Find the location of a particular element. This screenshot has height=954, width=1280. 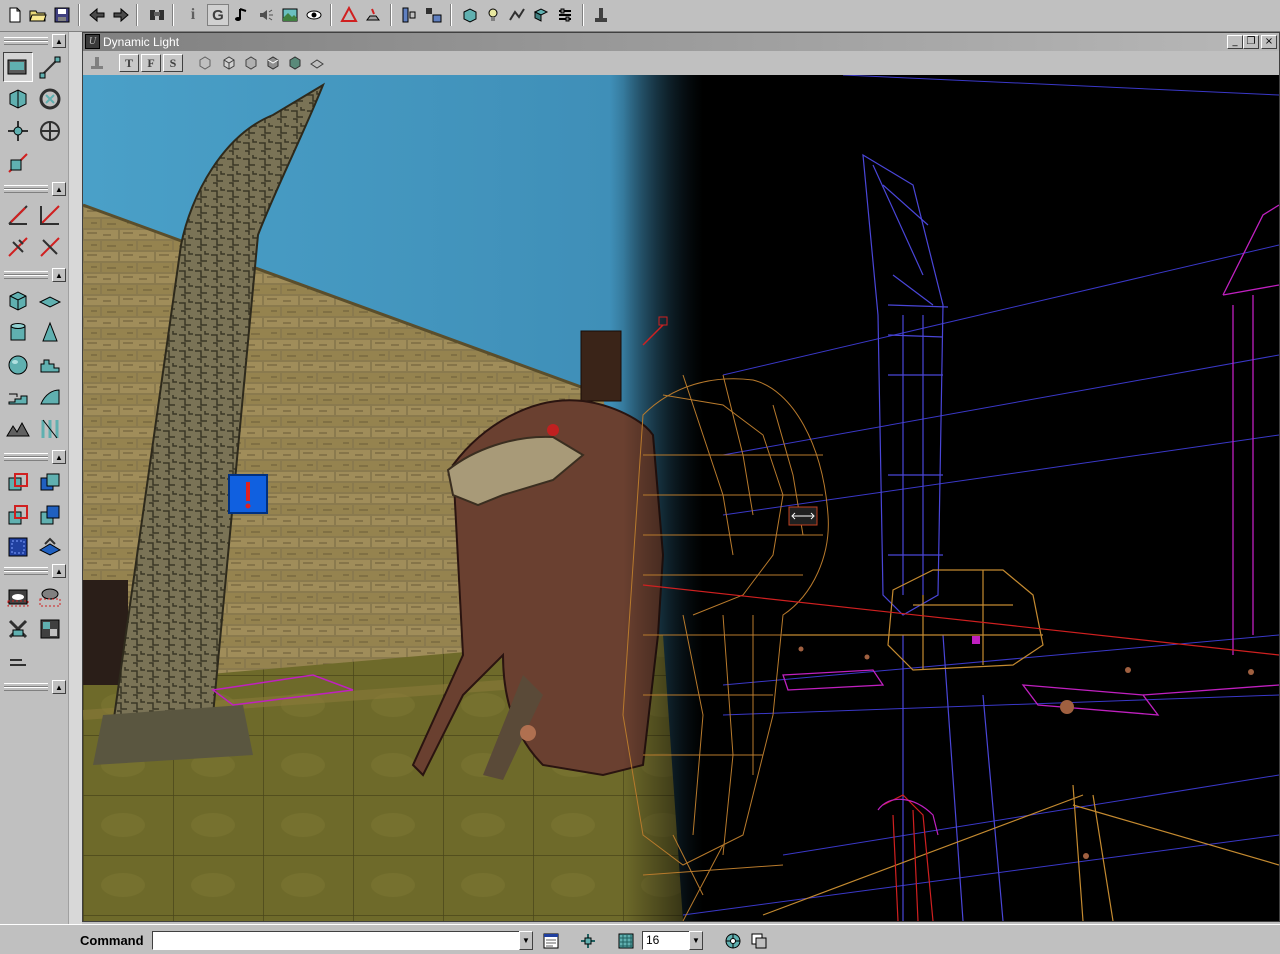

restore-button: ❐ is located at coordinates (1251, 42).